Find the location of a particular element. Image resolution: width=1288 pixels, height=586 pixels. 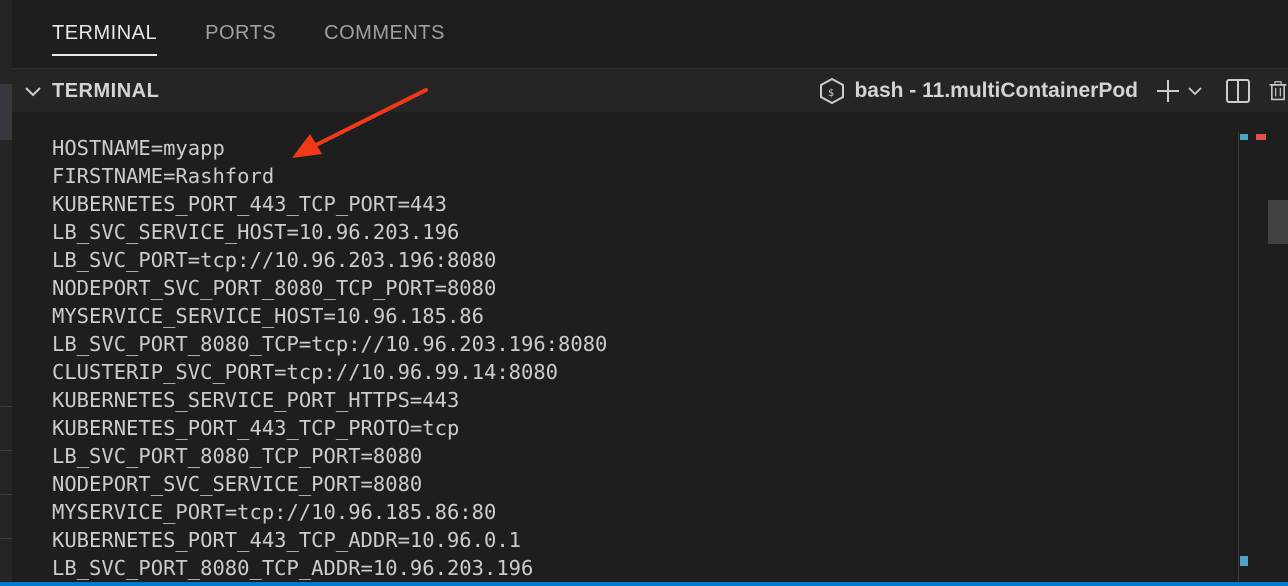

terminal-line: MYSERVICE_PORT=tcp://10.96.185.86:80 is located at coordinates (274, 512).